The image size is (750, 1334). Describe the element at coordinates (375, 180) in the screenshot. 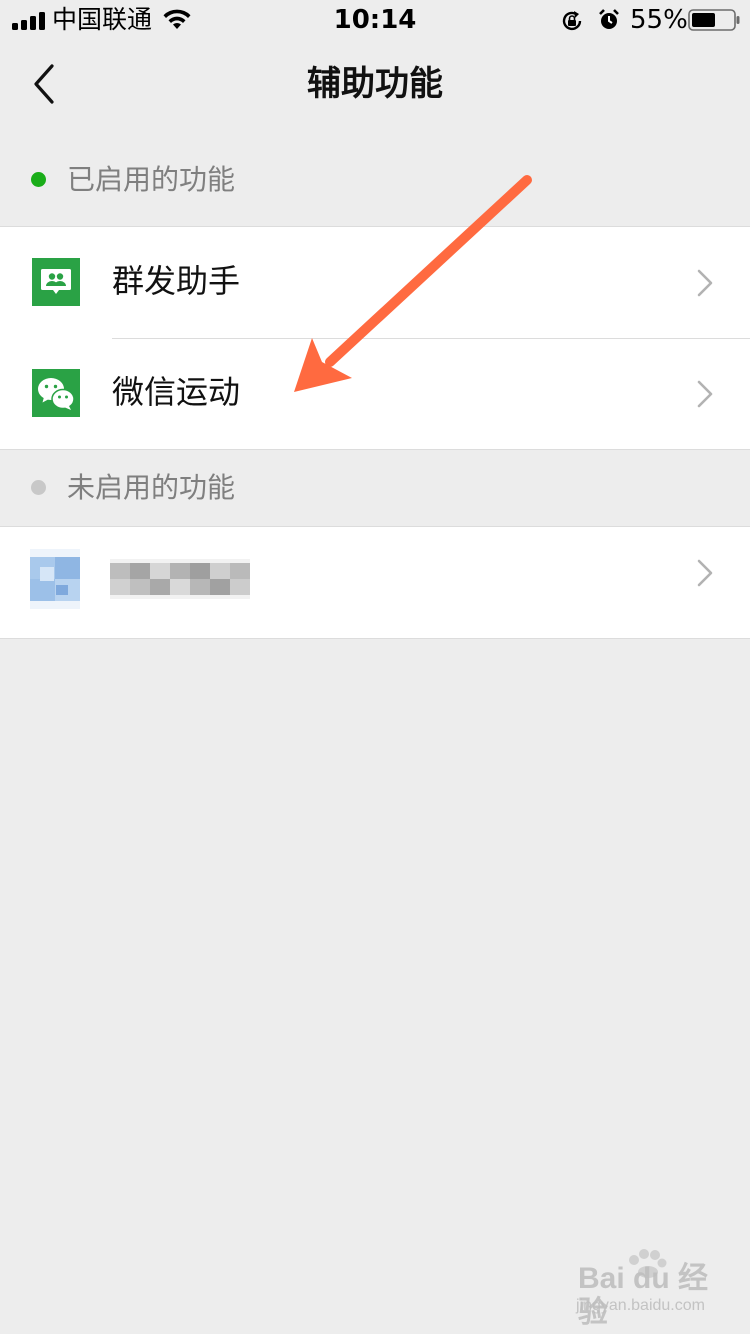

I see `section-header-enabled: 已启用的功能` at that location.